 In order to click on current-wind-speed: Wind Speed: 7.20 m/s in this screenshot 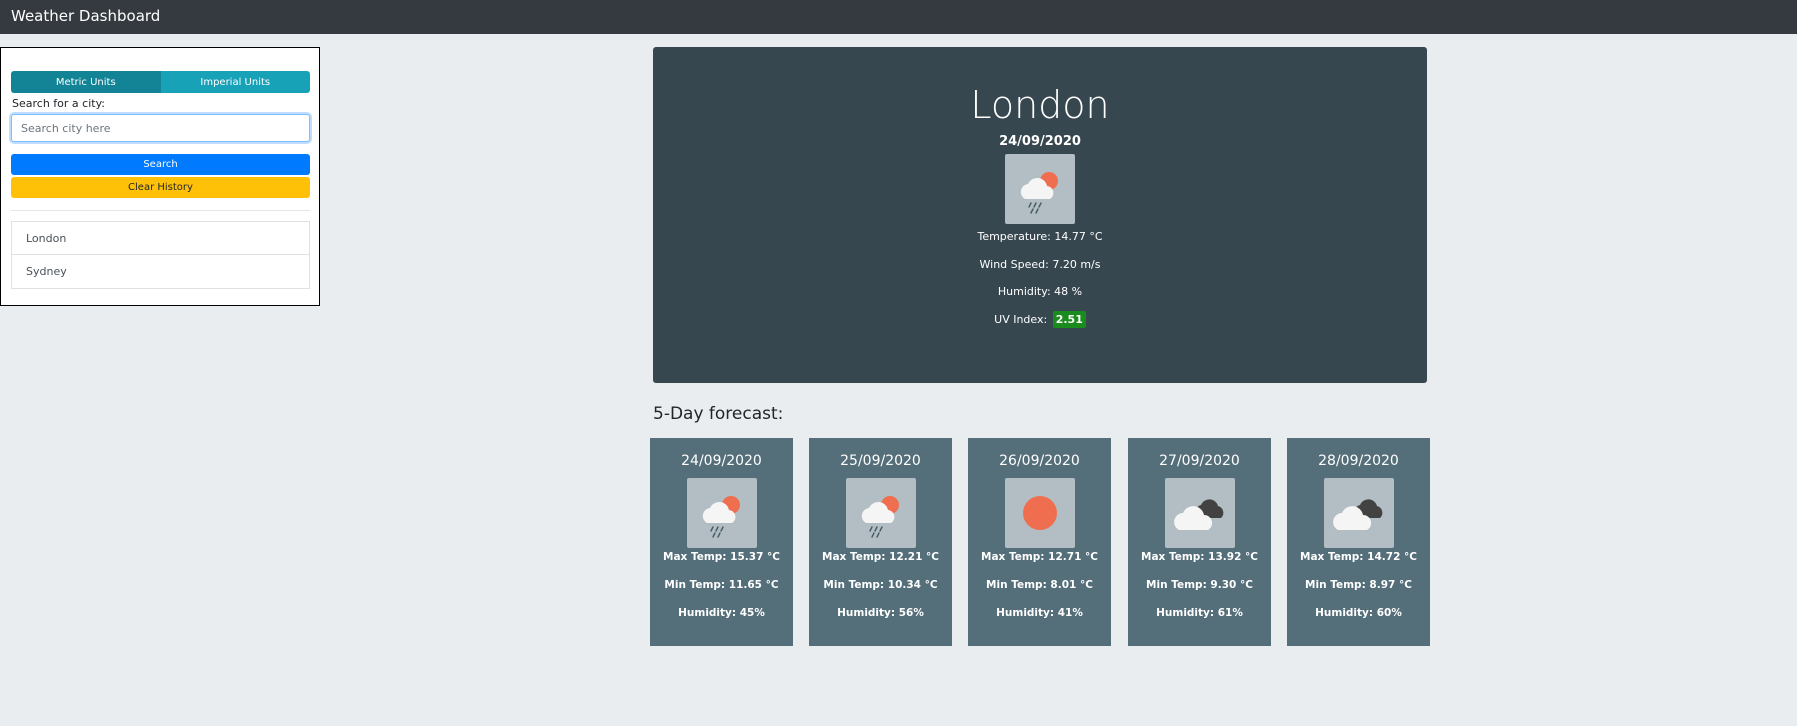, I will do `click(1040, 264)`.